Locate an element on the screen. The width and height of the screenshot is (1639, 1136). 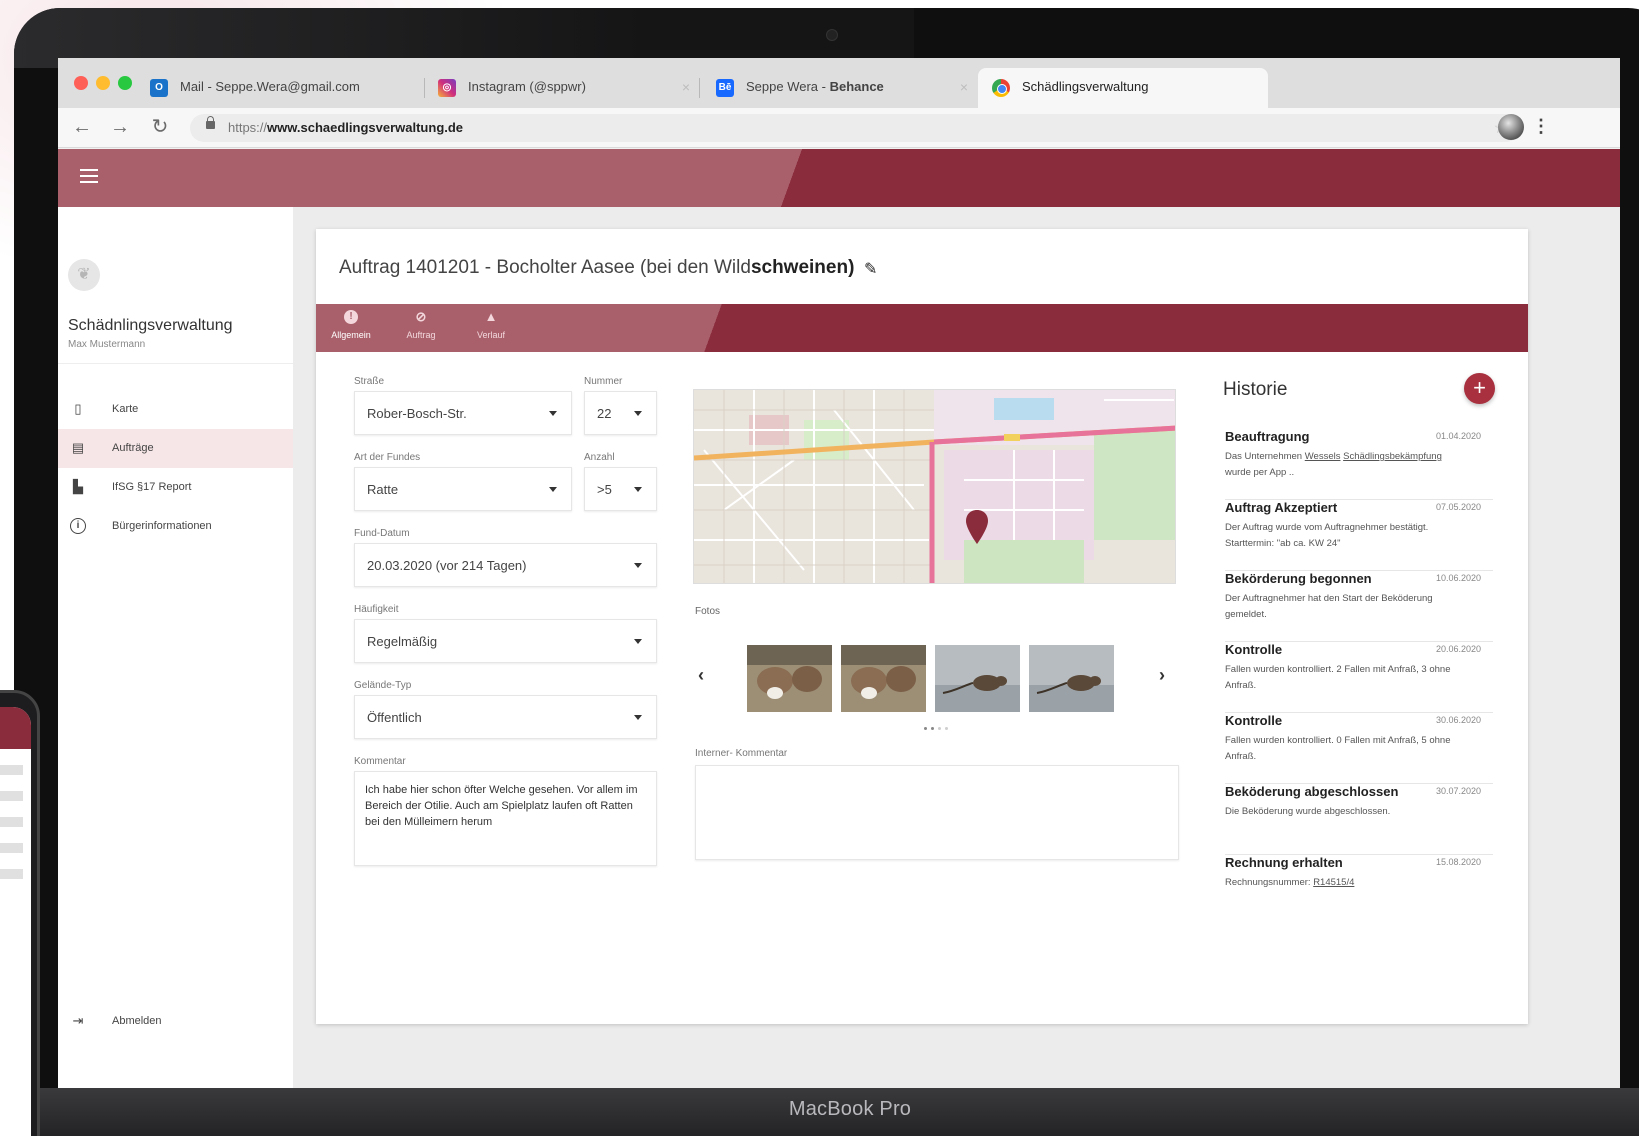
nummer-label: Nummer is located at coordinates (603, 381).